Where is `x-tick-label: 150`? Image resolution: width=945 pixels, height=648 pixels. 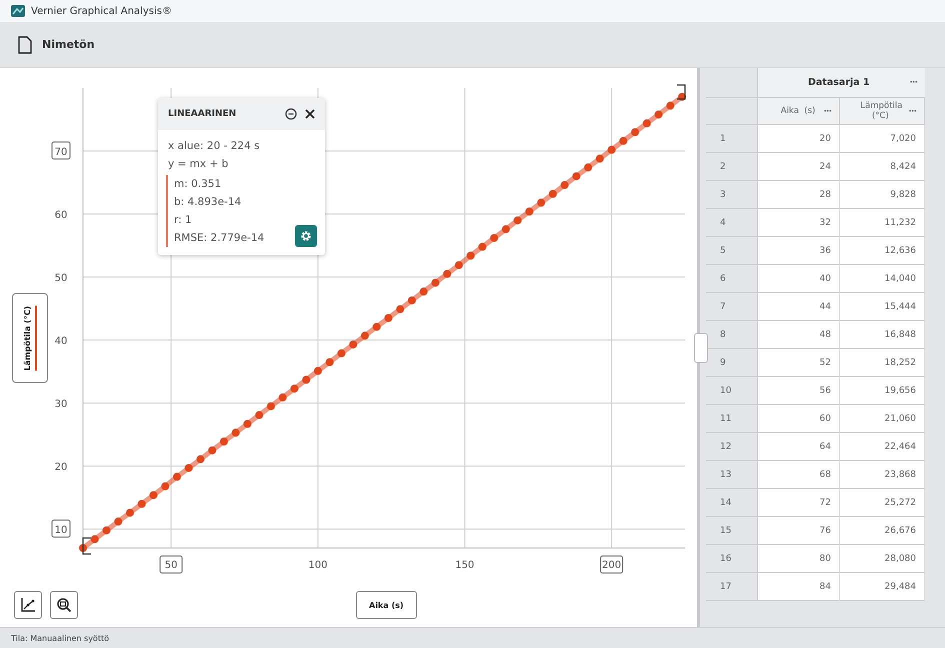
x-tick-label: 150 is located at coordinates (464, 565).